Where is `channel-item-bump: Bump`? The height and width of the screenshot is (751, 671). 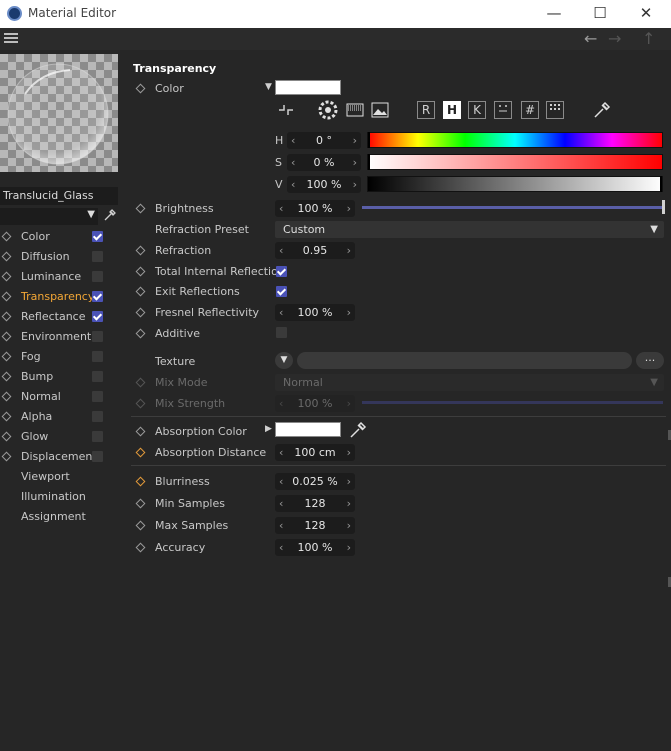
channel-item-bump: Bump is located at coordinates (59, 377).